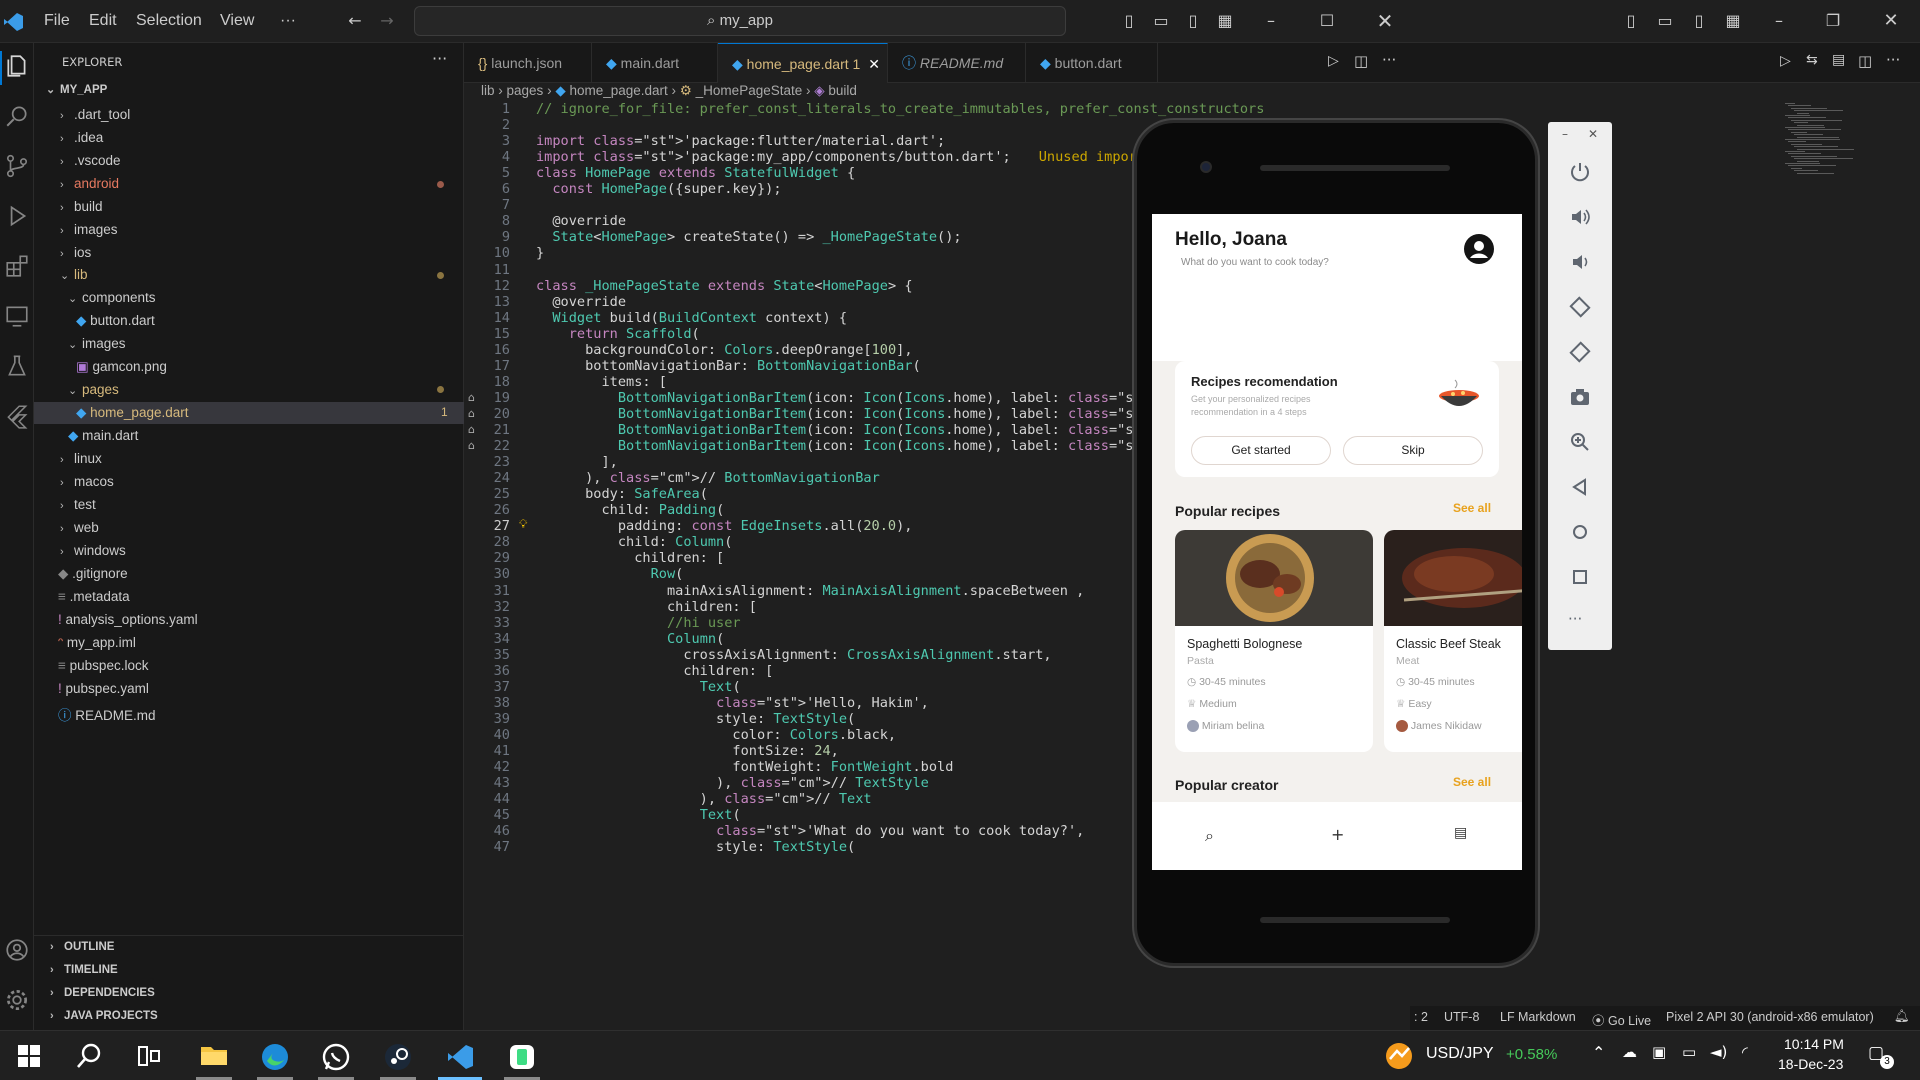 The width and height of the screenshot is (1920, 1080). I want to click on breadcrumb-lib: lib, so click(488, 90).